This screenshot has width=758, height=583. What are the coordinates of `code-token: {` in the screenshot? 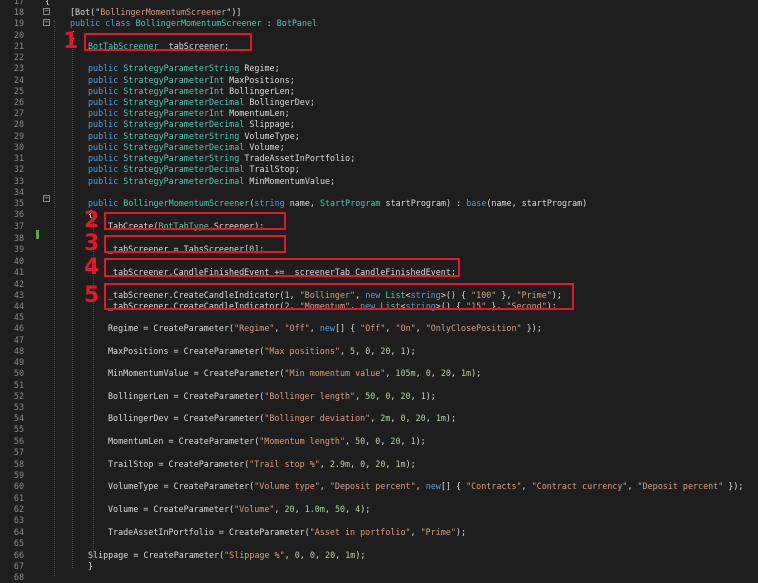 It's located at (48, 3).